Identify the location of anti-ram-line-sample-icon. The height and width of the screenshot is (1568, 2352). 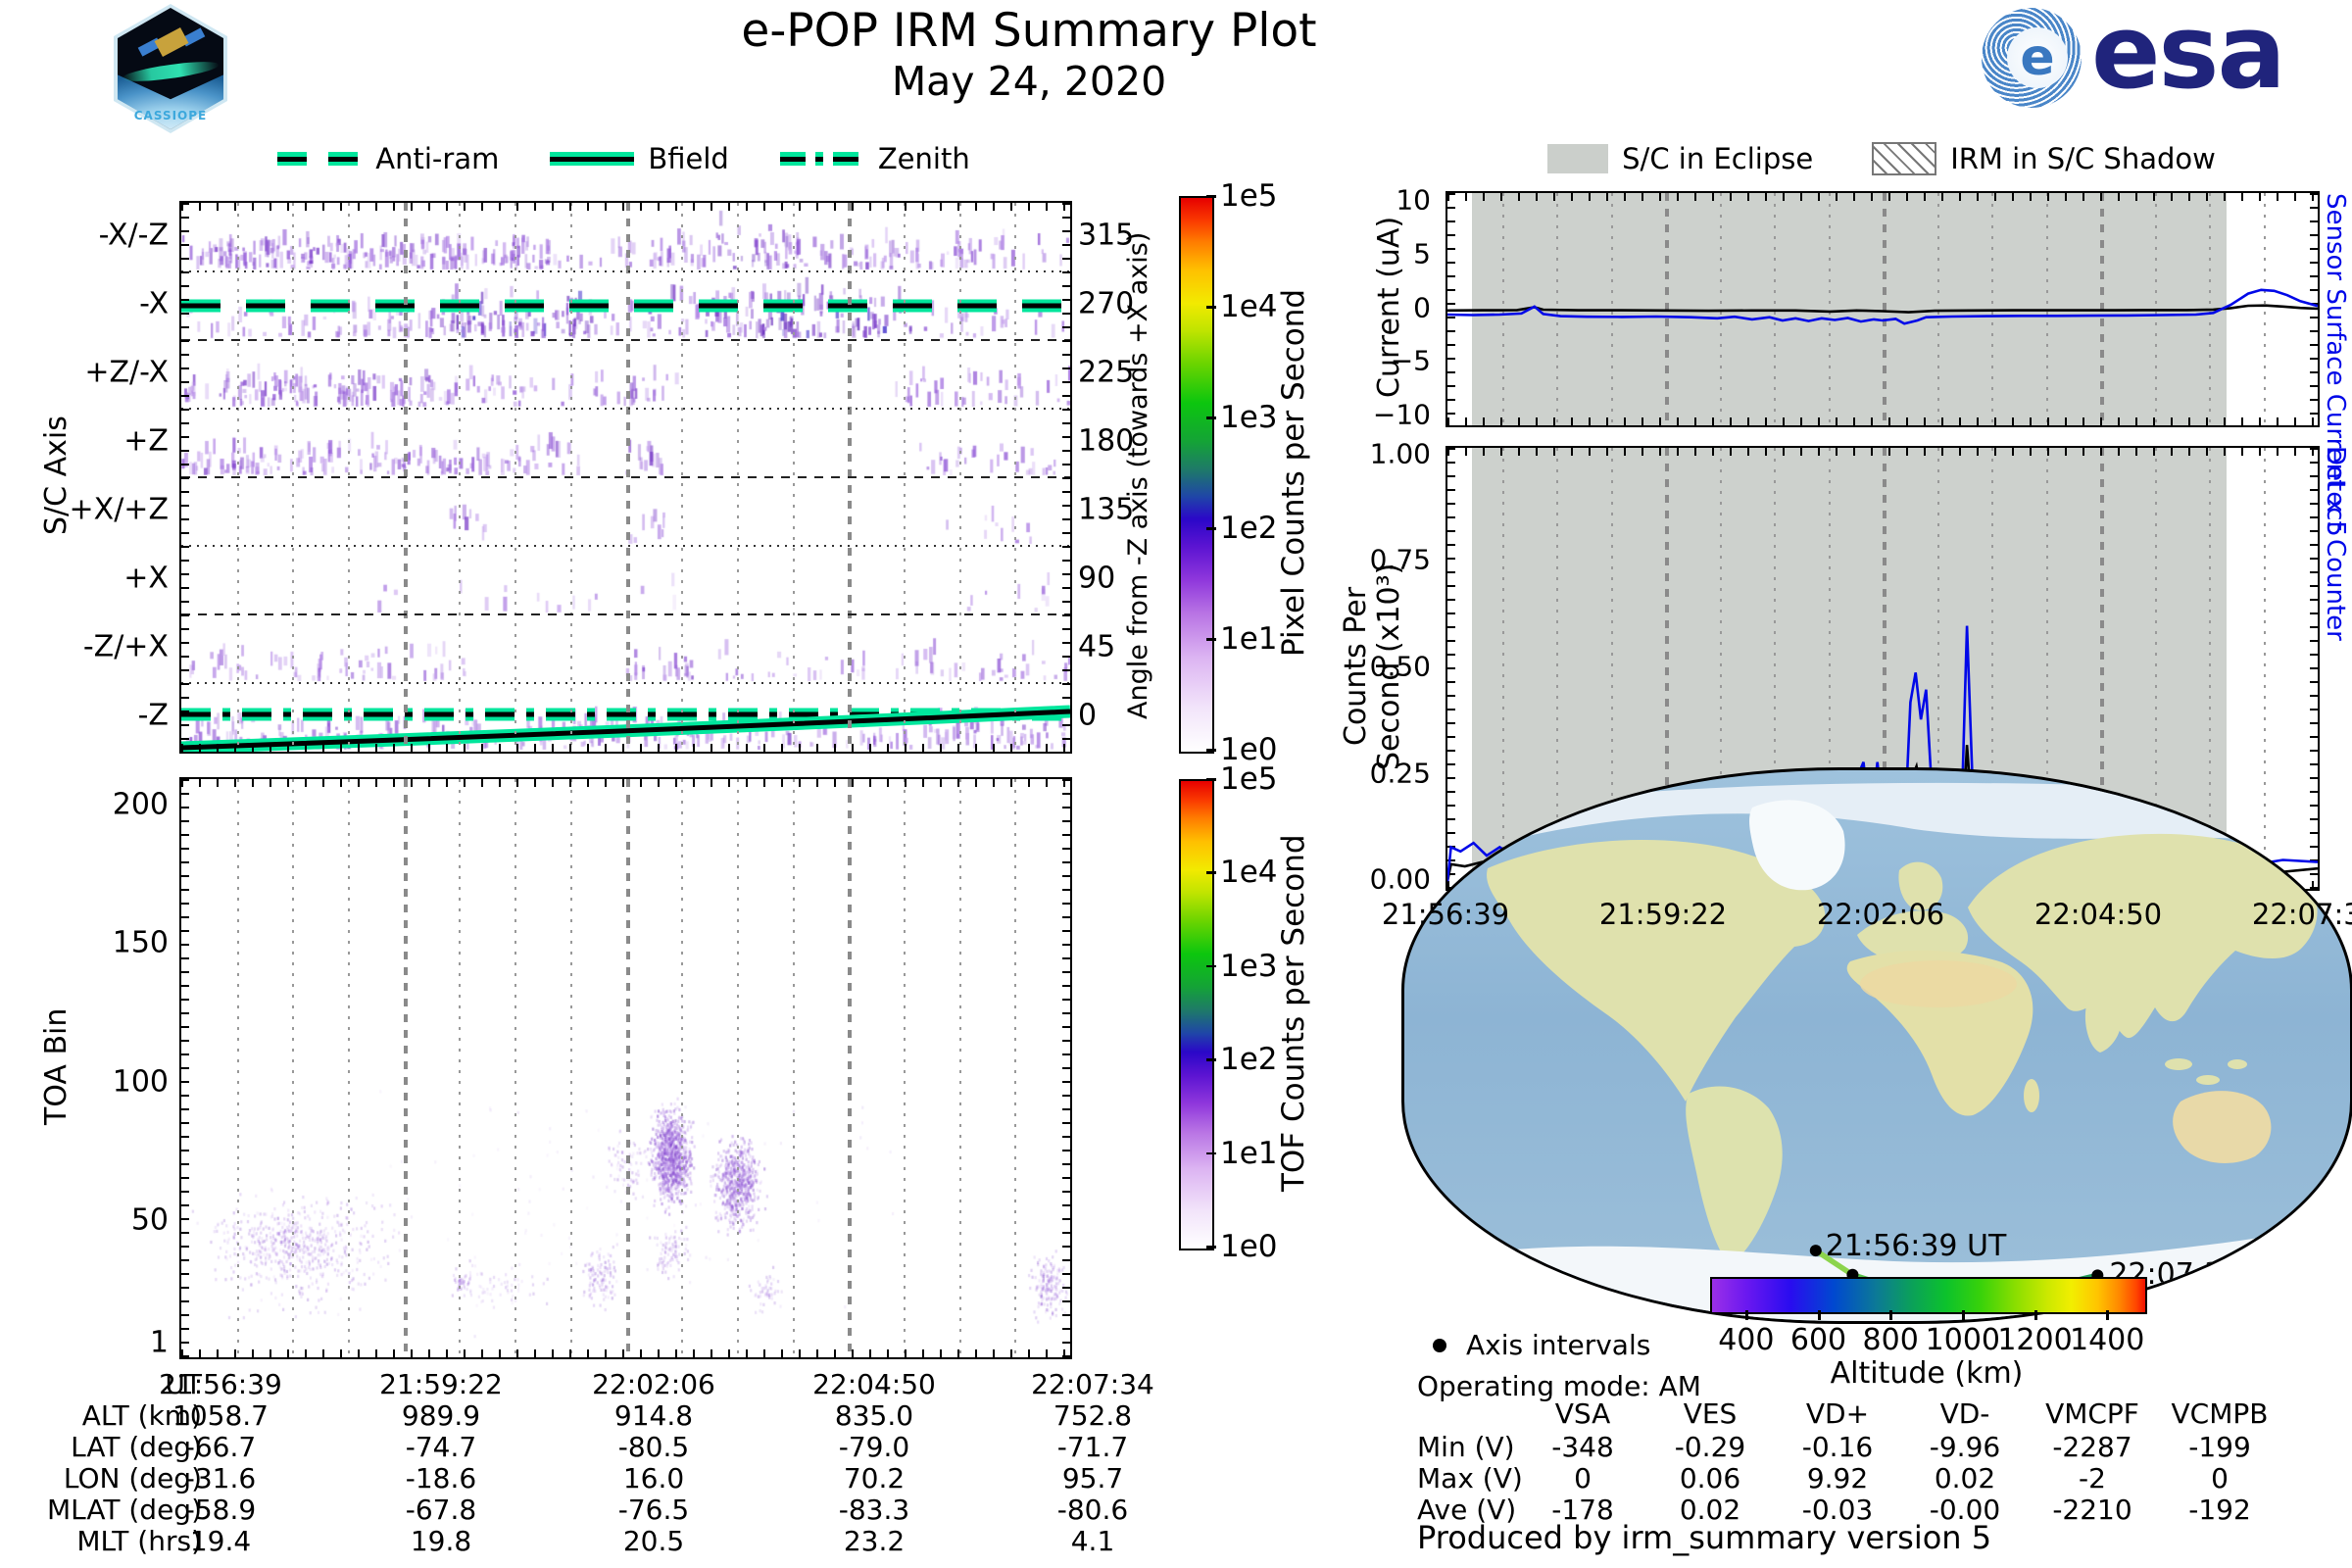
(320, 159).